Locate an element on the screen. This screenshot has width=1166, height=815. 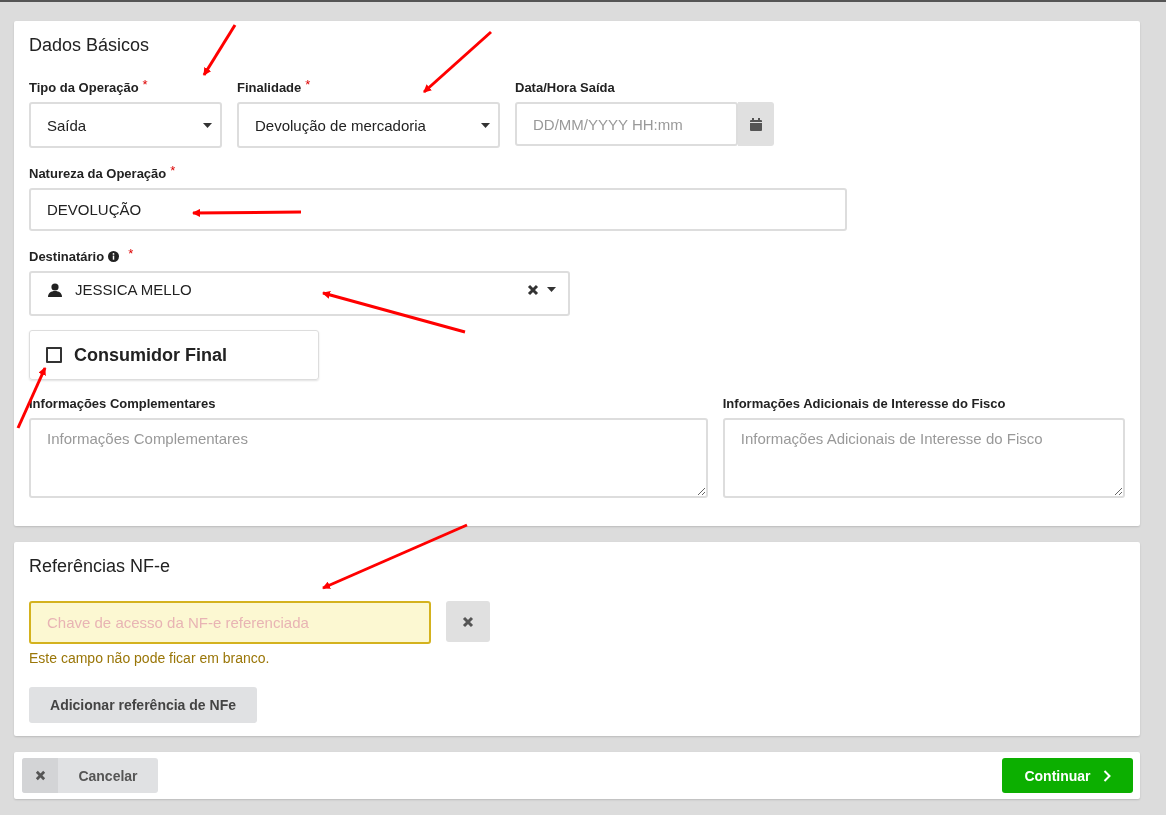
calendar-button is located at coordinates (756, 124).